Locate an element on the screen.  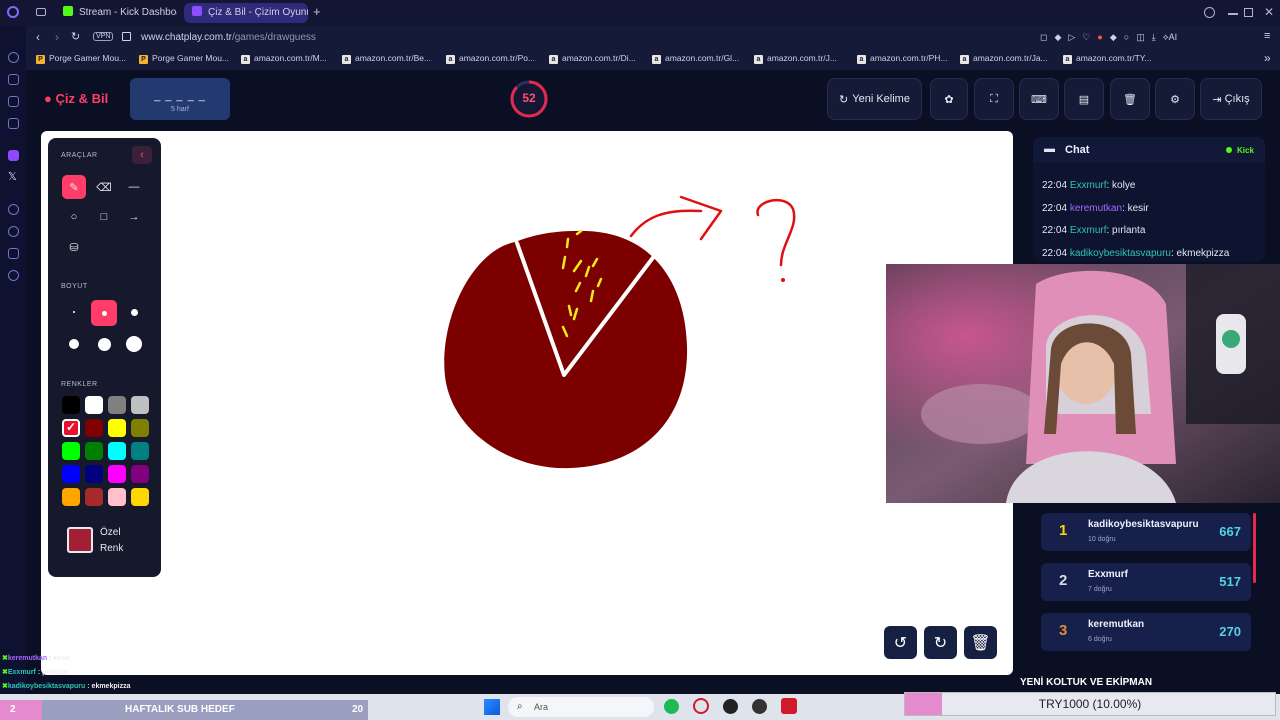
custom-color-label: Özel Renk is located at coordinates (111, 541).